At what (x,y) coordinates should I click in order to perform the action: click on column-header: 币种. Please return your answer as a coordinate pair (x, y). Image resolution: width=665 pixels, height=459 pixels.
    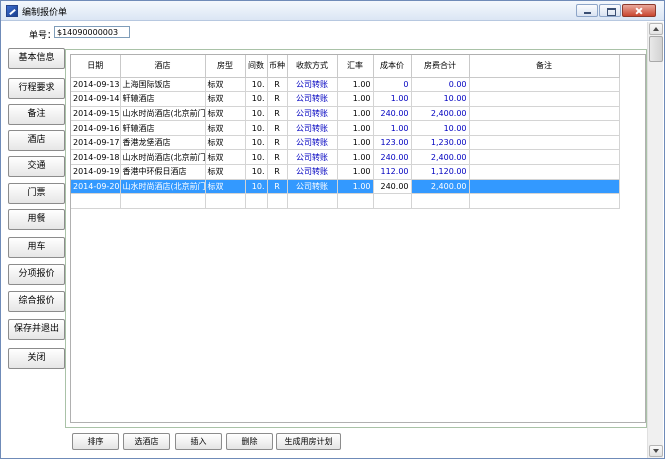
    Looking at the image, I should click on (277, 66).